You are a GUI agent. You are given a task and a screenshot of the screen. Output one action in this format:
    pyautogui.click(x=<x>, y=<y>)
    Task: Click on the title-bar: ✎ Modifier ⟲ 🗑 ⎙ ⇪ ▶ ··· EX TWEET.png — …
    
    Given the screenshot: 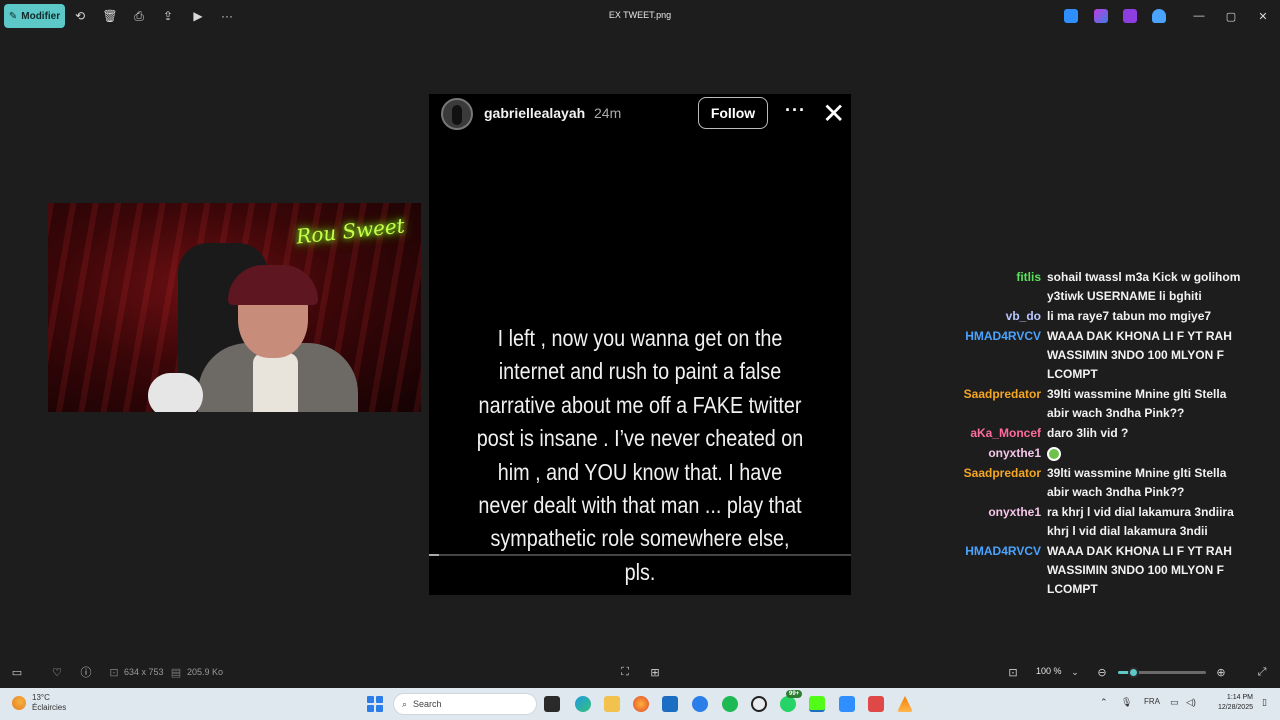 What is the action you would take?
    pyautogui.click(x=640, y=16)
    